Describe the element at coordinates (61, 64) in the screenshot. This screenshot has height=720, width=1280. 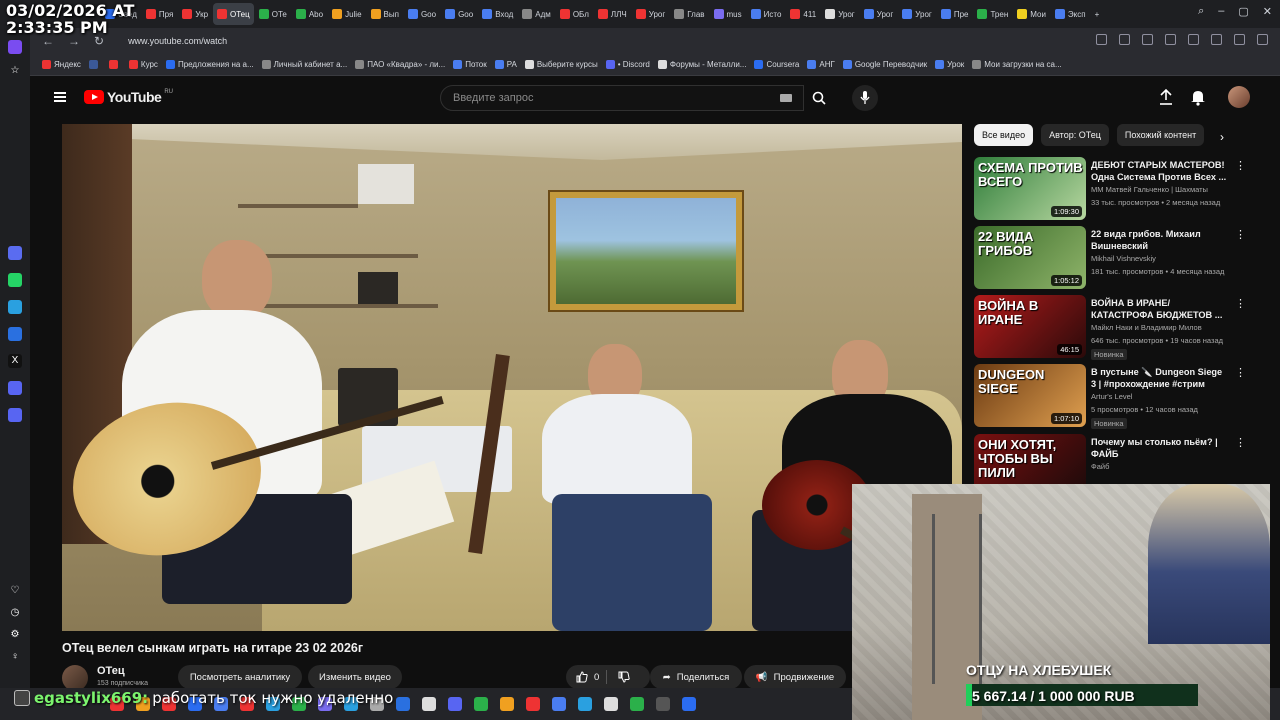
I see `bookmark-item: Яндекс` at that location.